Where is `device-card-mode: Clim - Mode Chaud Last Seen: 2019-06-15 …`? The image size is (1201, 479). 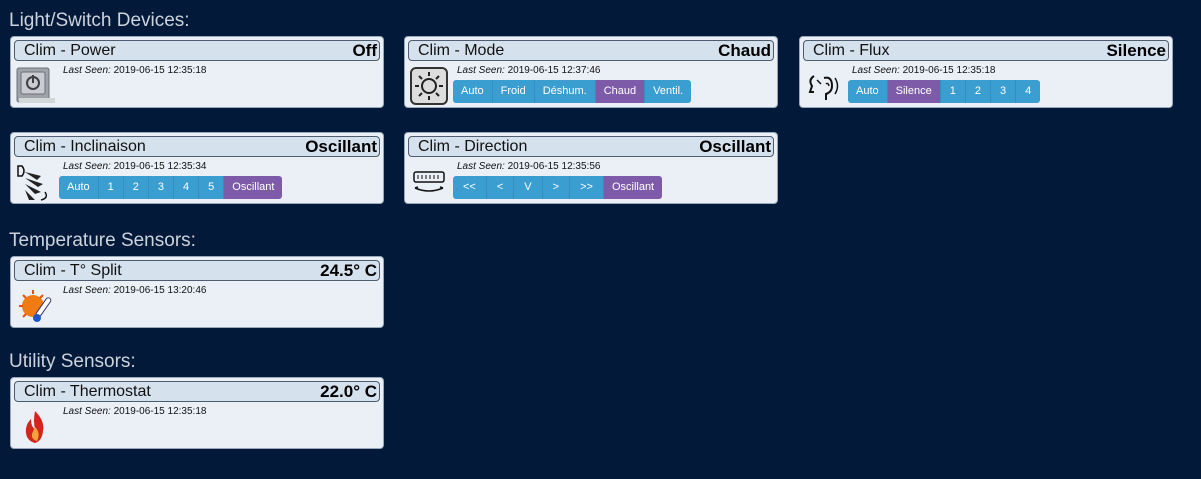 device-card-mode: Clim - Mode Chaud Last Seen: 2019-06-15 … is located at coordinates (591, 72).